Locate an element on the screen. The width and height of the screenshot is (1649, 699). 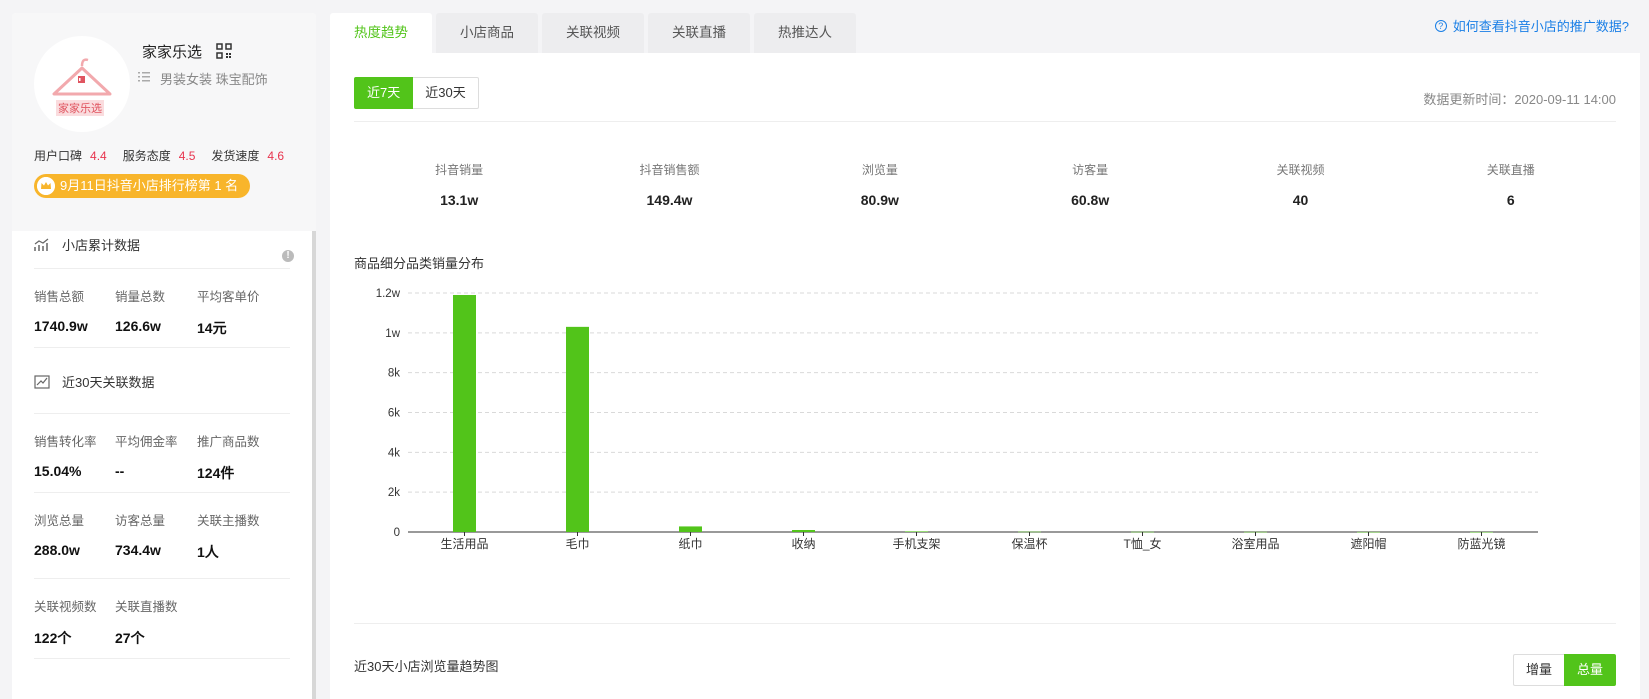
metric-value: 13.1w is located at coordinates (459, 200).